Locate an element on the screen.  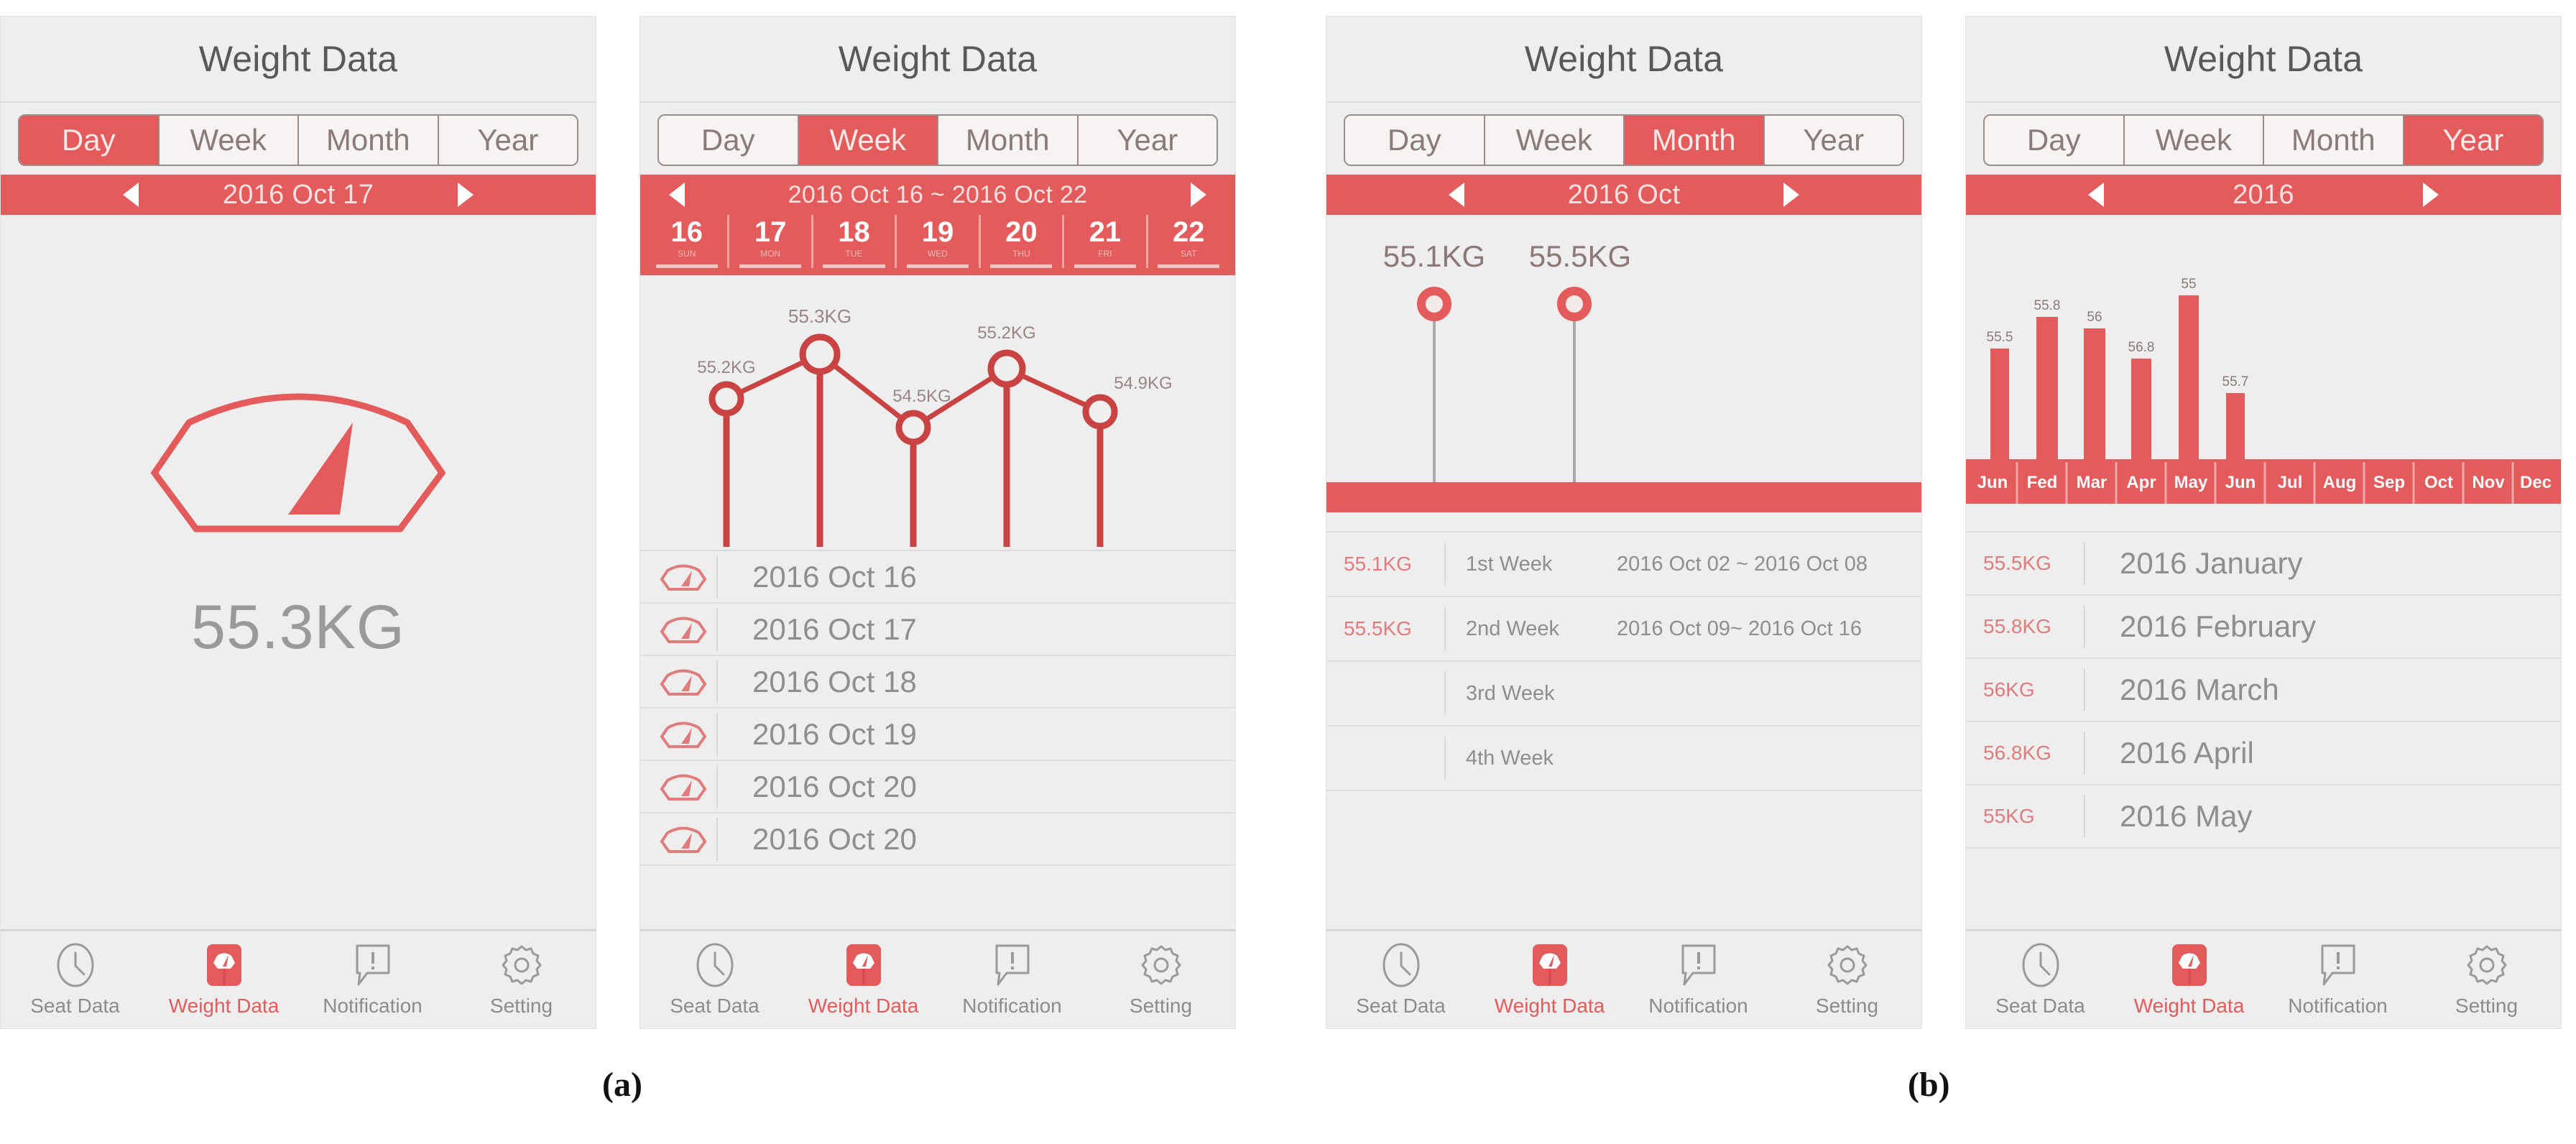
page-title: Weight Data is located at coordinates (1624, 59).